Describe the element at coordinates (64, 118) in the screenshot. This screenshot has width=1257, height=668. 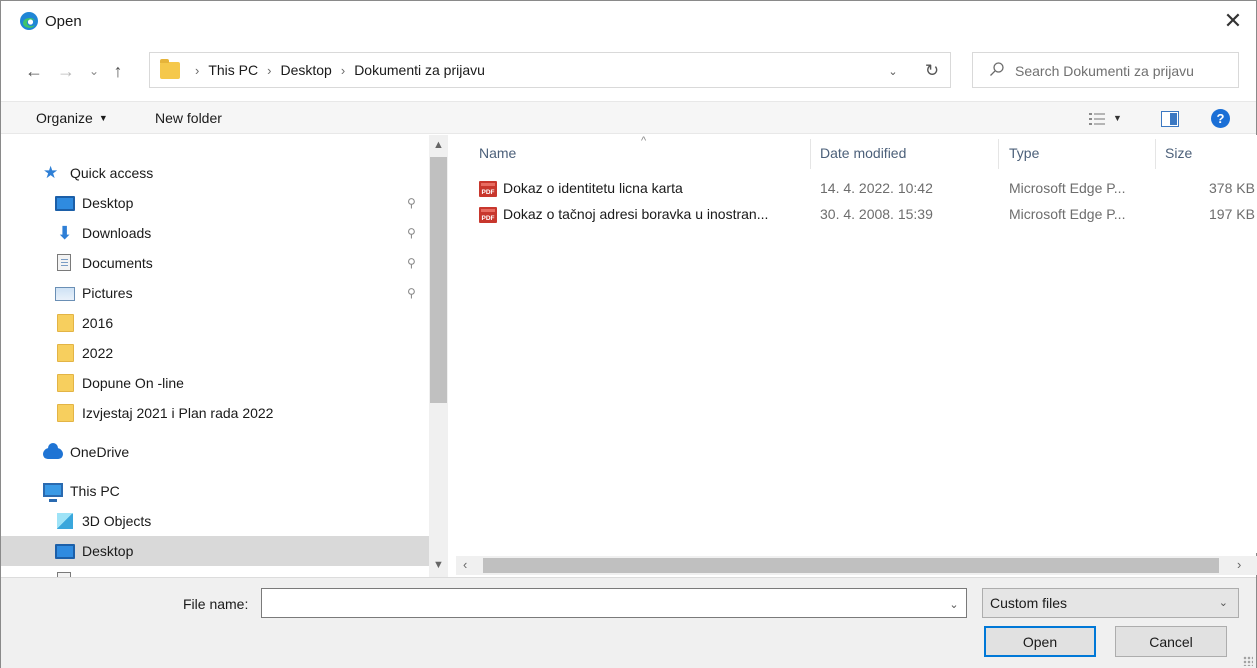
I see `organize-label: Organize` at that location.